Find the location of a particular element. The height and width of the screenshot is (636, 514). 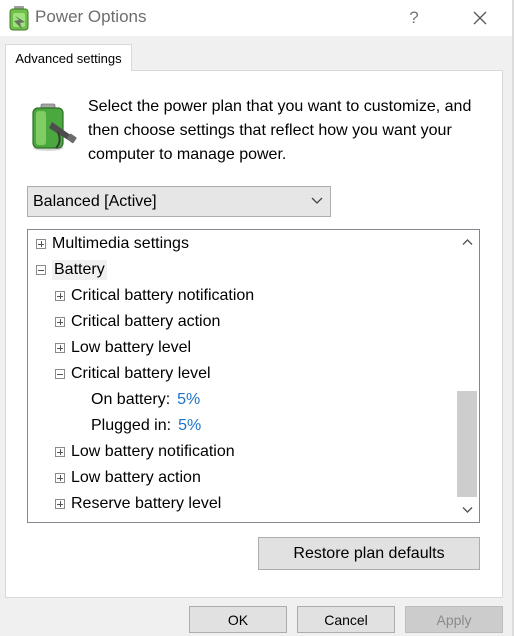

tree-item-multimedia: Multimedia settings is located at coordinates (112, 244).